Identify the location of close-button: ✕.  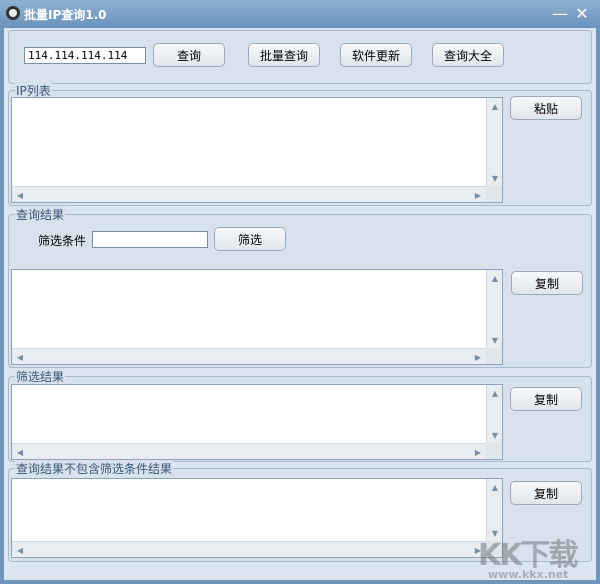
(582, 13).